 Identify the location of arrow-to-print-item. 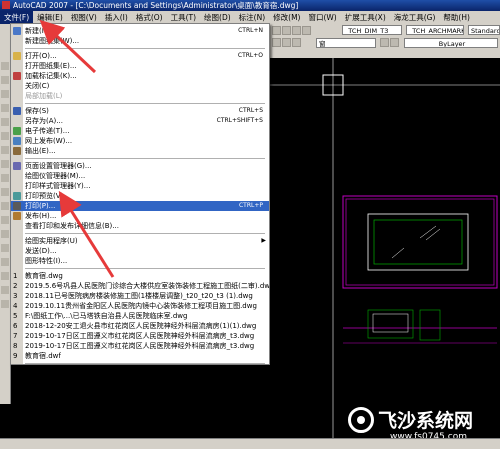
(86, 234).